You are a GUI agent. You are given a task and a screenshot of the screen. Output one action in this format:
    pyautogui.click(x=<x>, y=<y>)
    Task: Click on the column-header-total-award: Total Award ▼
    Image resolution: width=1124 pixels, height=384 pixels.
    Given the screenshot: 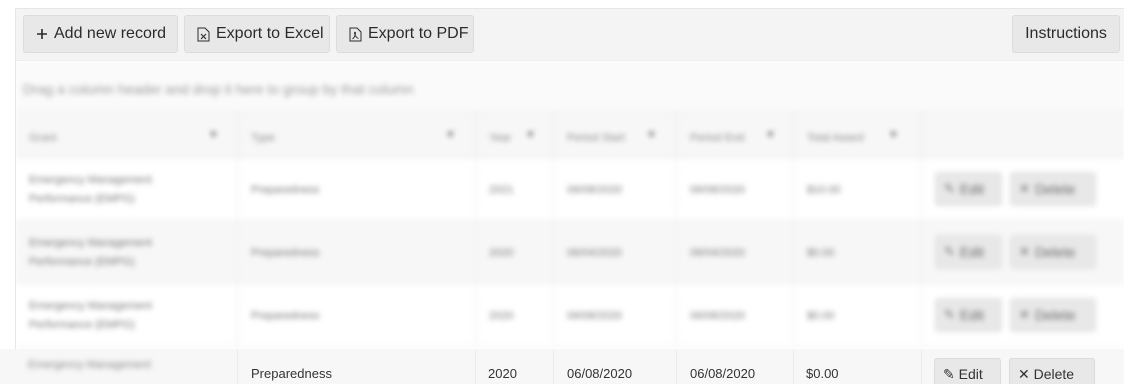 What is the action you would take?
    pyautogui.click(x=858, y=135)
    